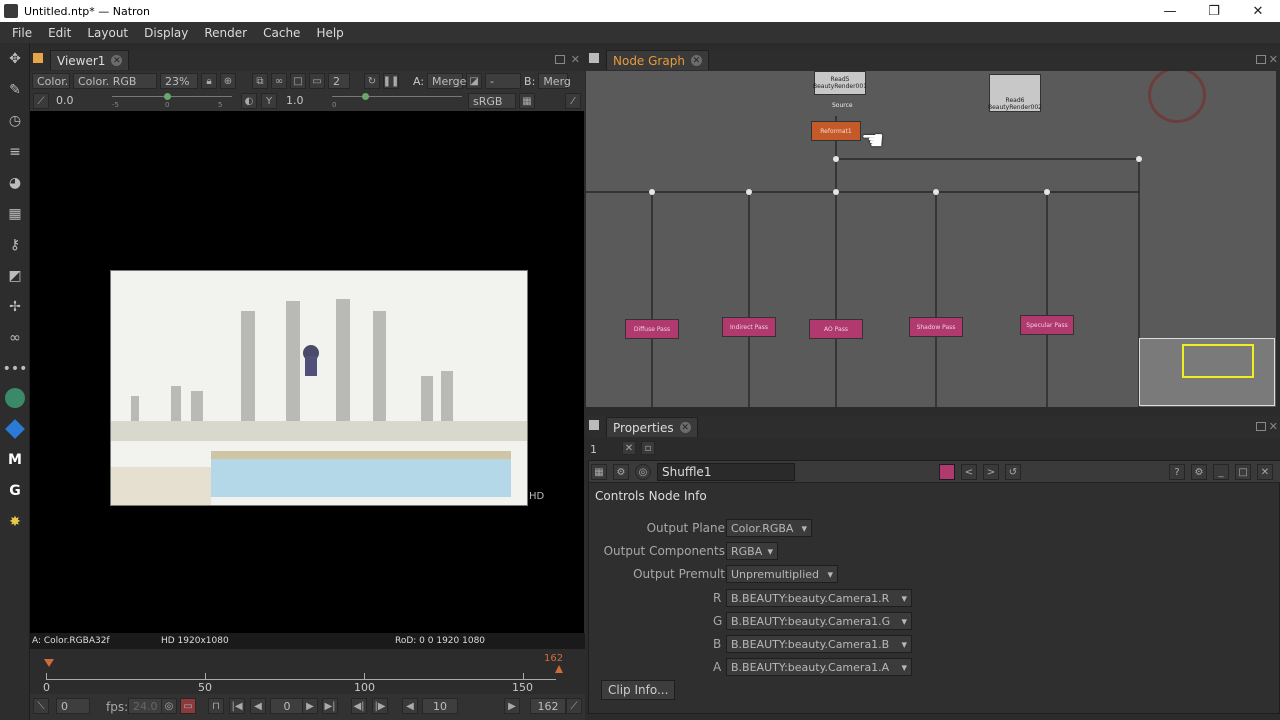  I want to click on keyer-tools-icon: ⚷, so click(15, 245).